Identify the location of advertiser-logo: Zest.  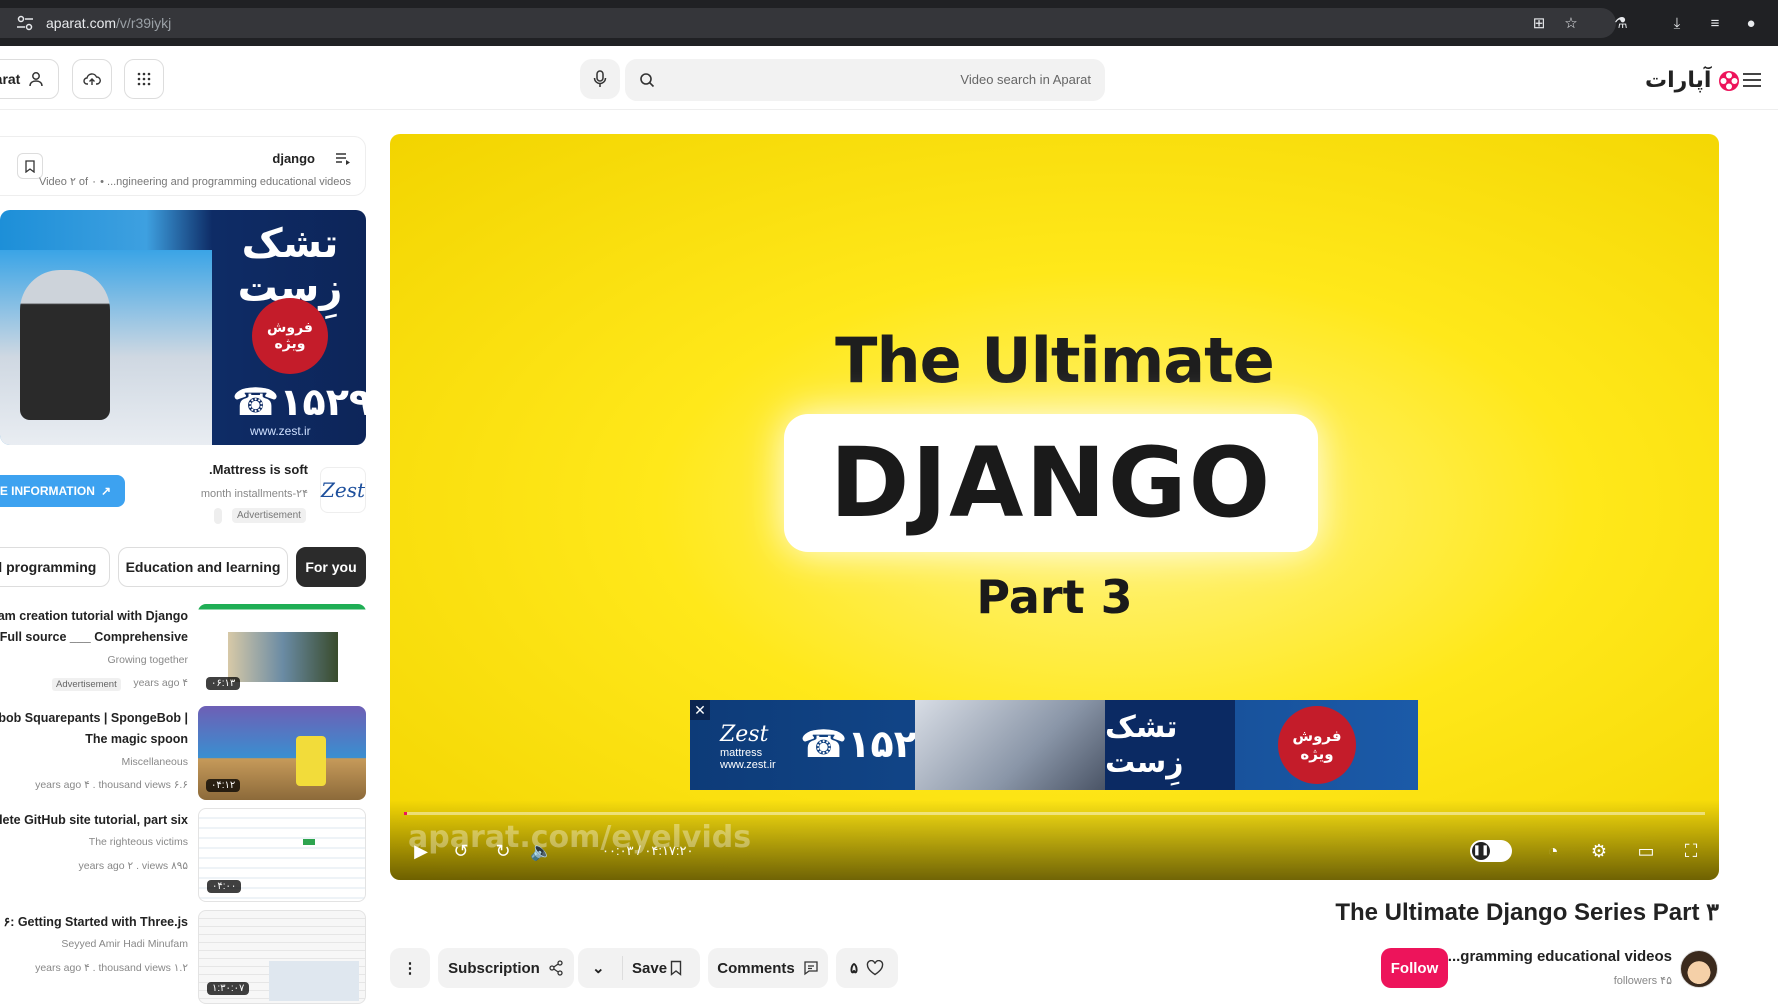
(343, 490).